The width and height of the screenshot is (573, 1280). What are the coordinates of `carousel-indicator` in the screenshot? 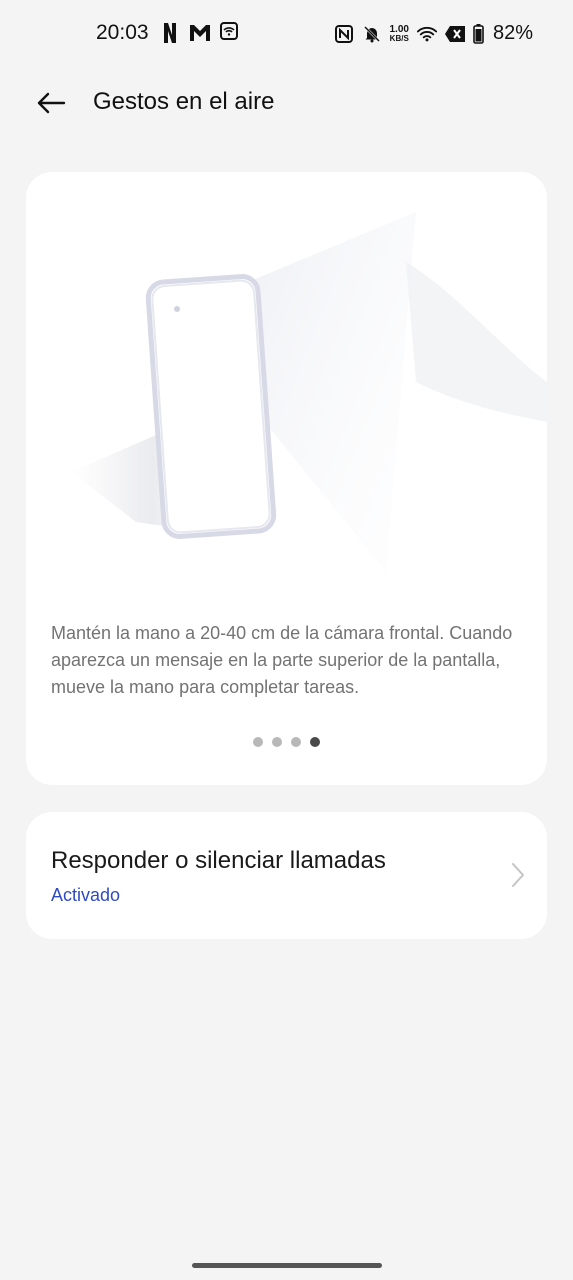 It's located at (286, 742).